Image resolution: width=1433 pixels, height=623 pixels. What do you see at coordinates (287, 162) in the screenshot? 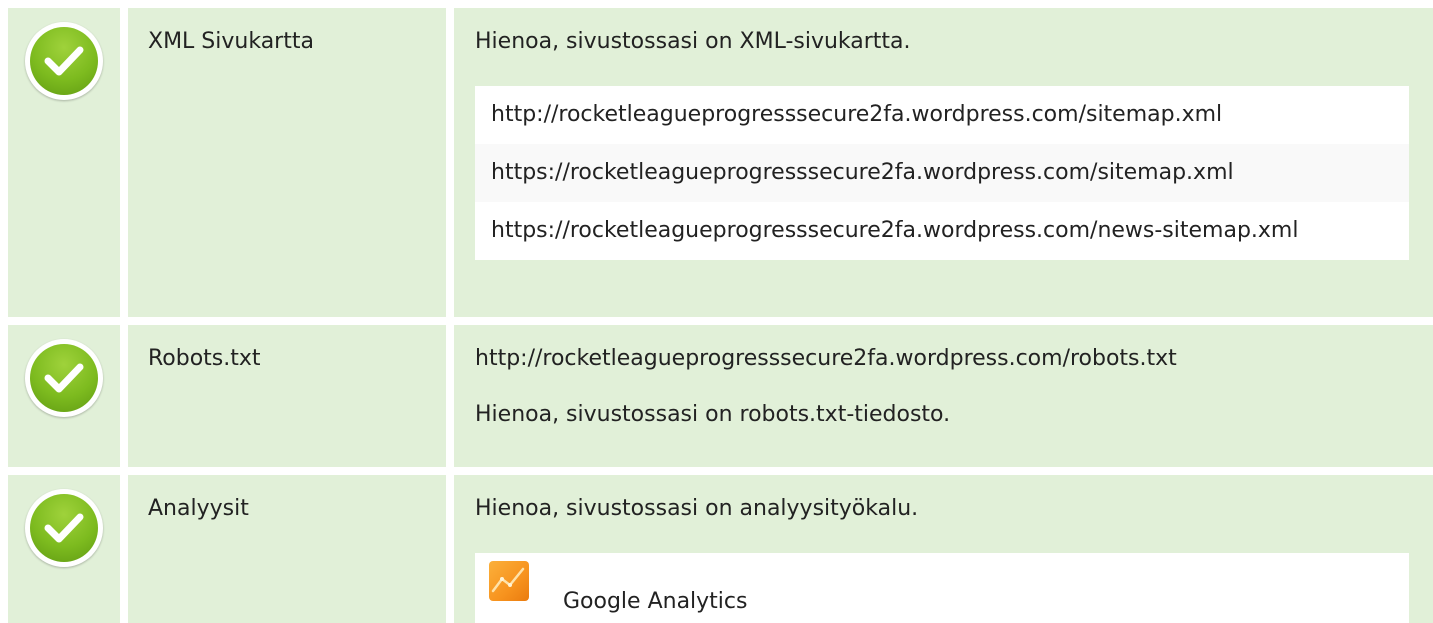
I see `check-name: XML Sivukartta` at bounding box center [287, 162].